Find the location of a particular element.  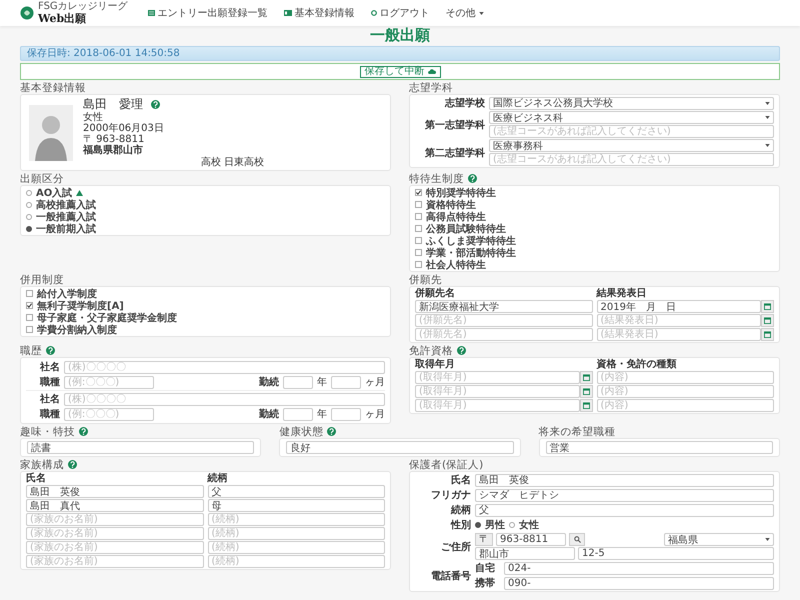

saved-notice: 保存日時: 2018-06-01 14:50:58 is located at coordinates (400, 53).